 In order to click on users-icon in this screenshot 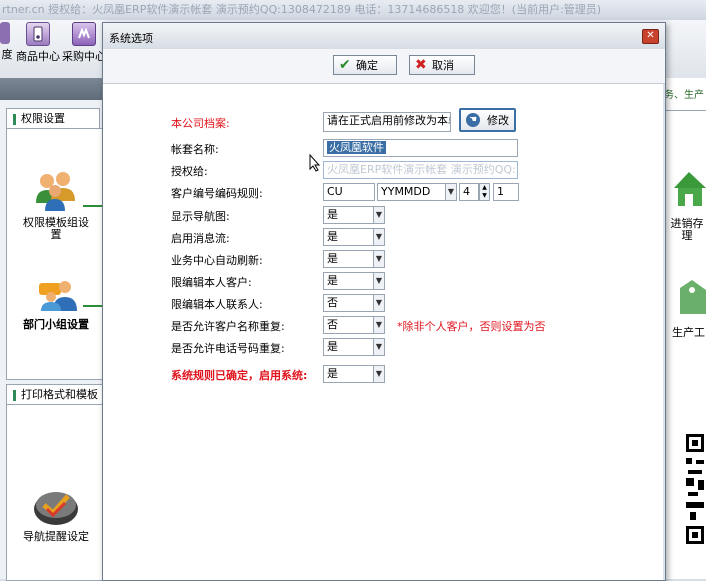, I will do `click(56, 191)`.